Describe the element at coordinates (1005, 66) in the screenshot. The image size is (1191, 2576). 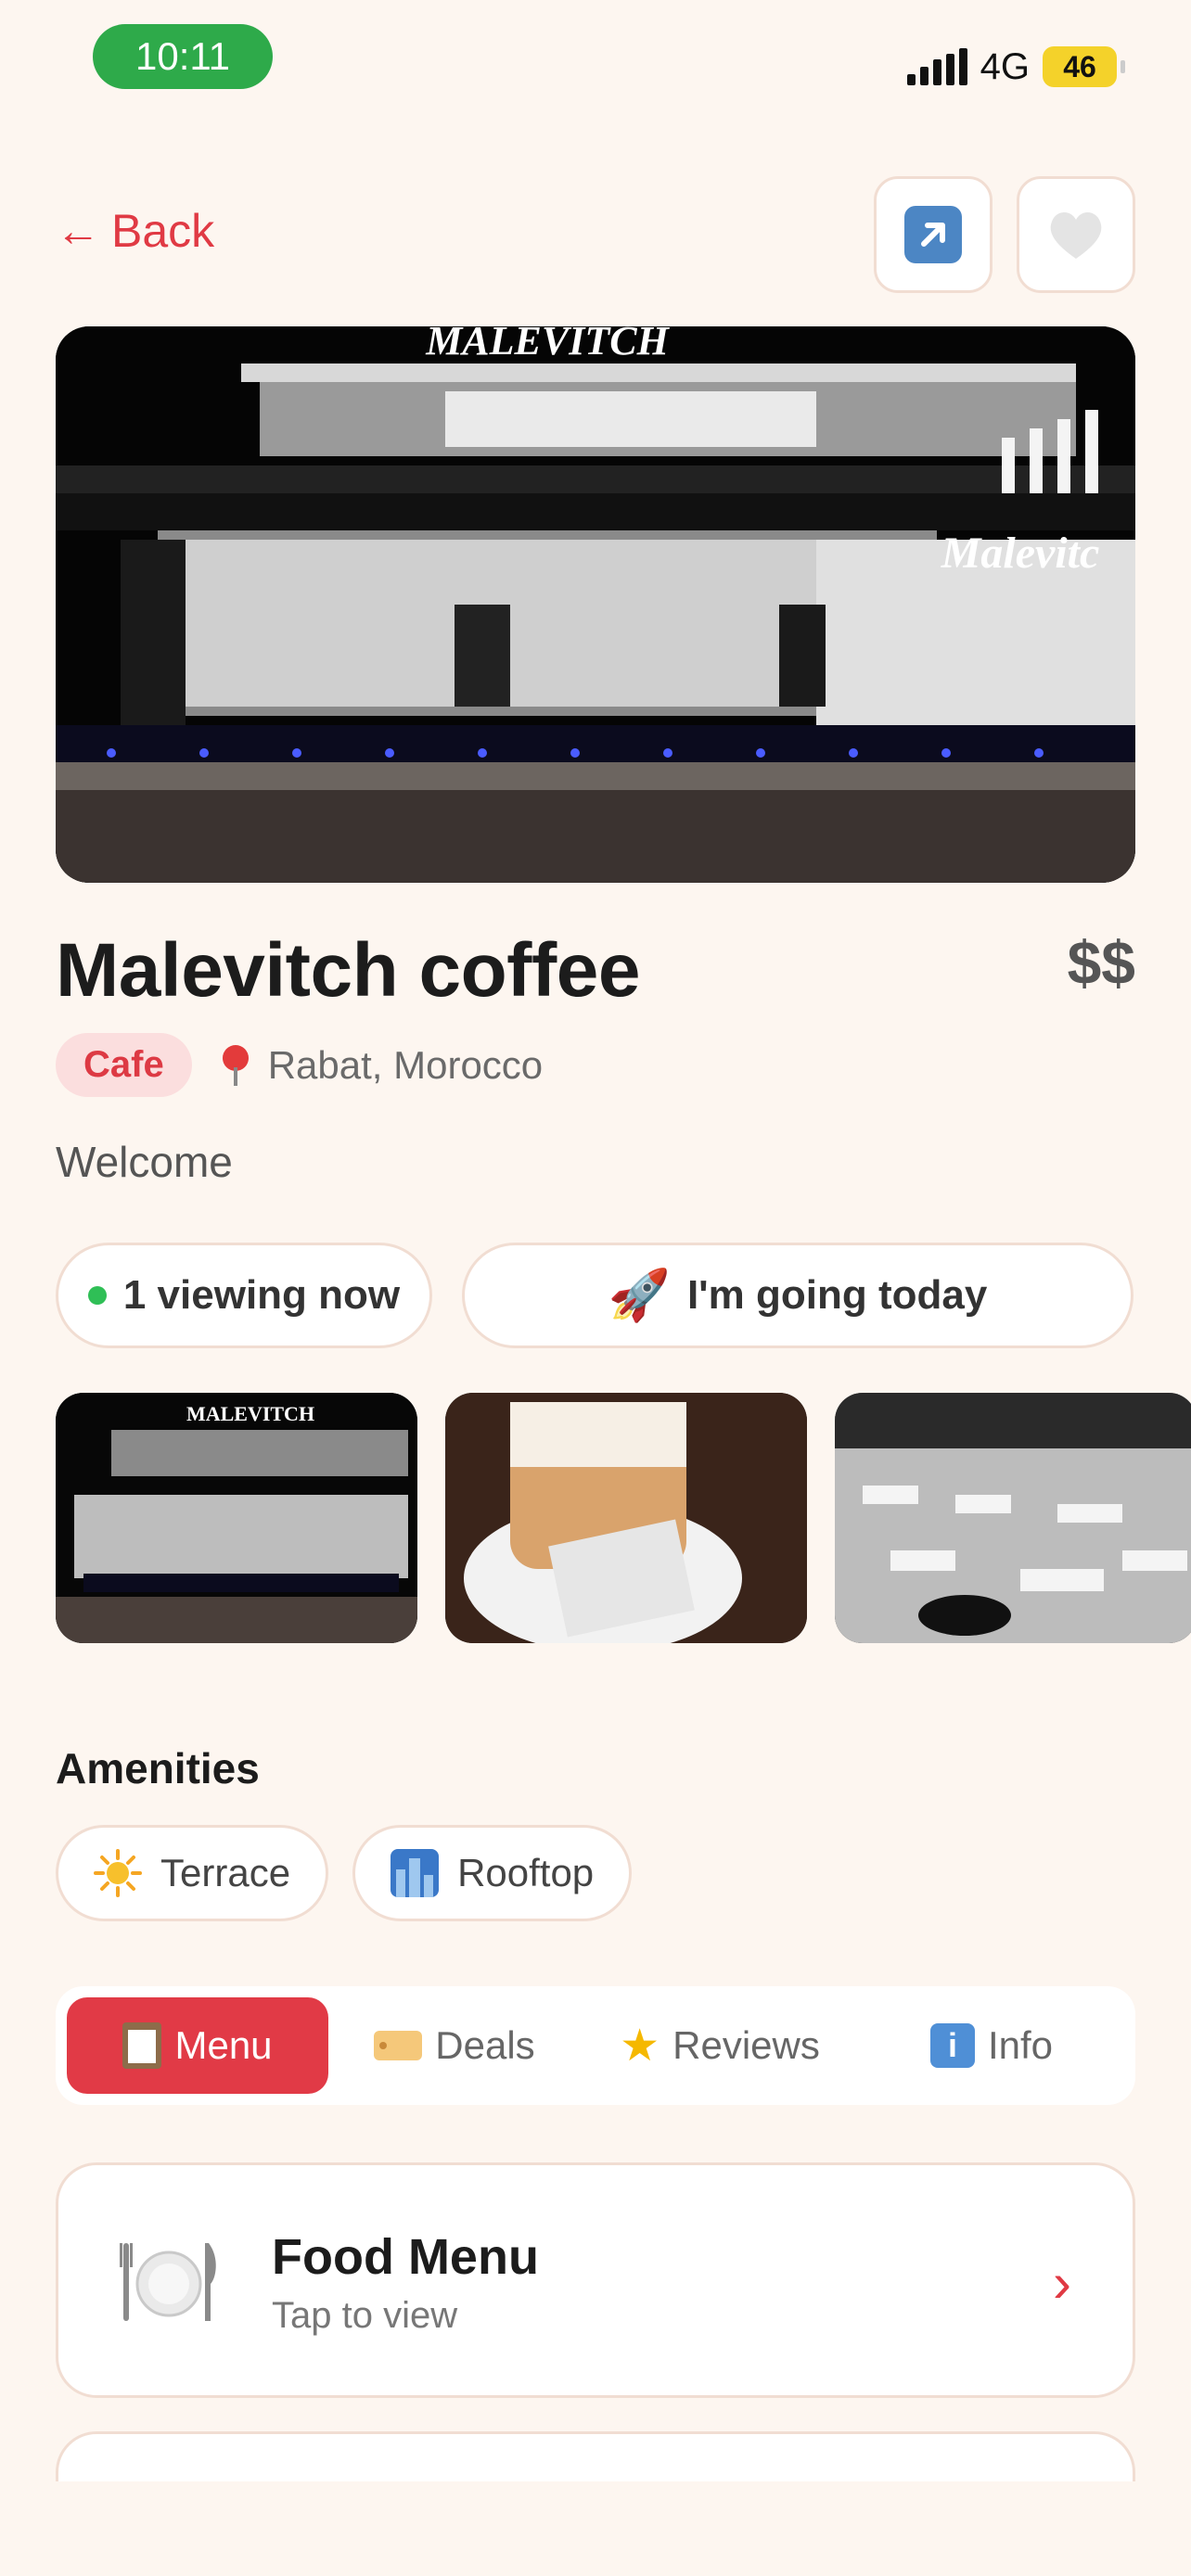
I see `network-type: 4G` at that location.